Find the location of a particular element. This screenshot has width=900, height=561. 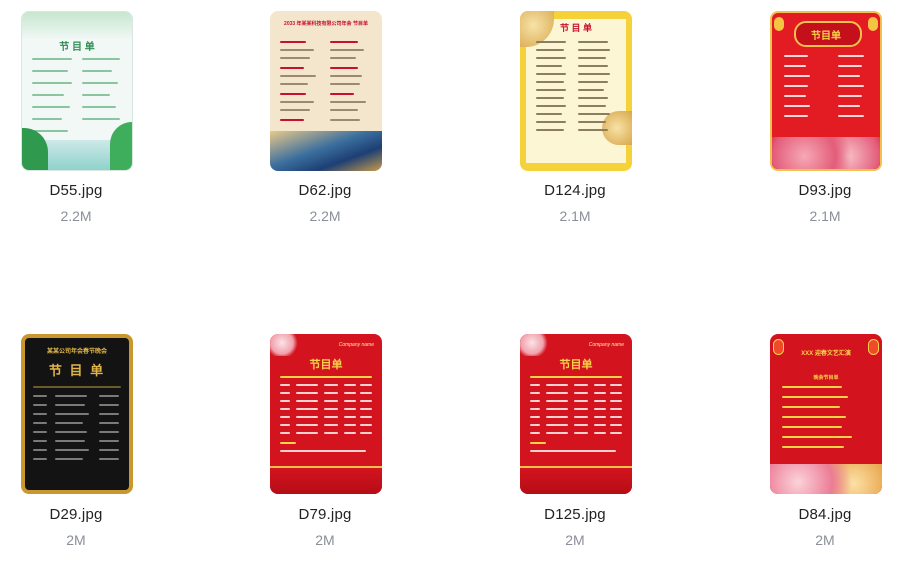

file-item-d124: 节 目 单 D124.jpg 2.1M is located at coordinates (575, 121).